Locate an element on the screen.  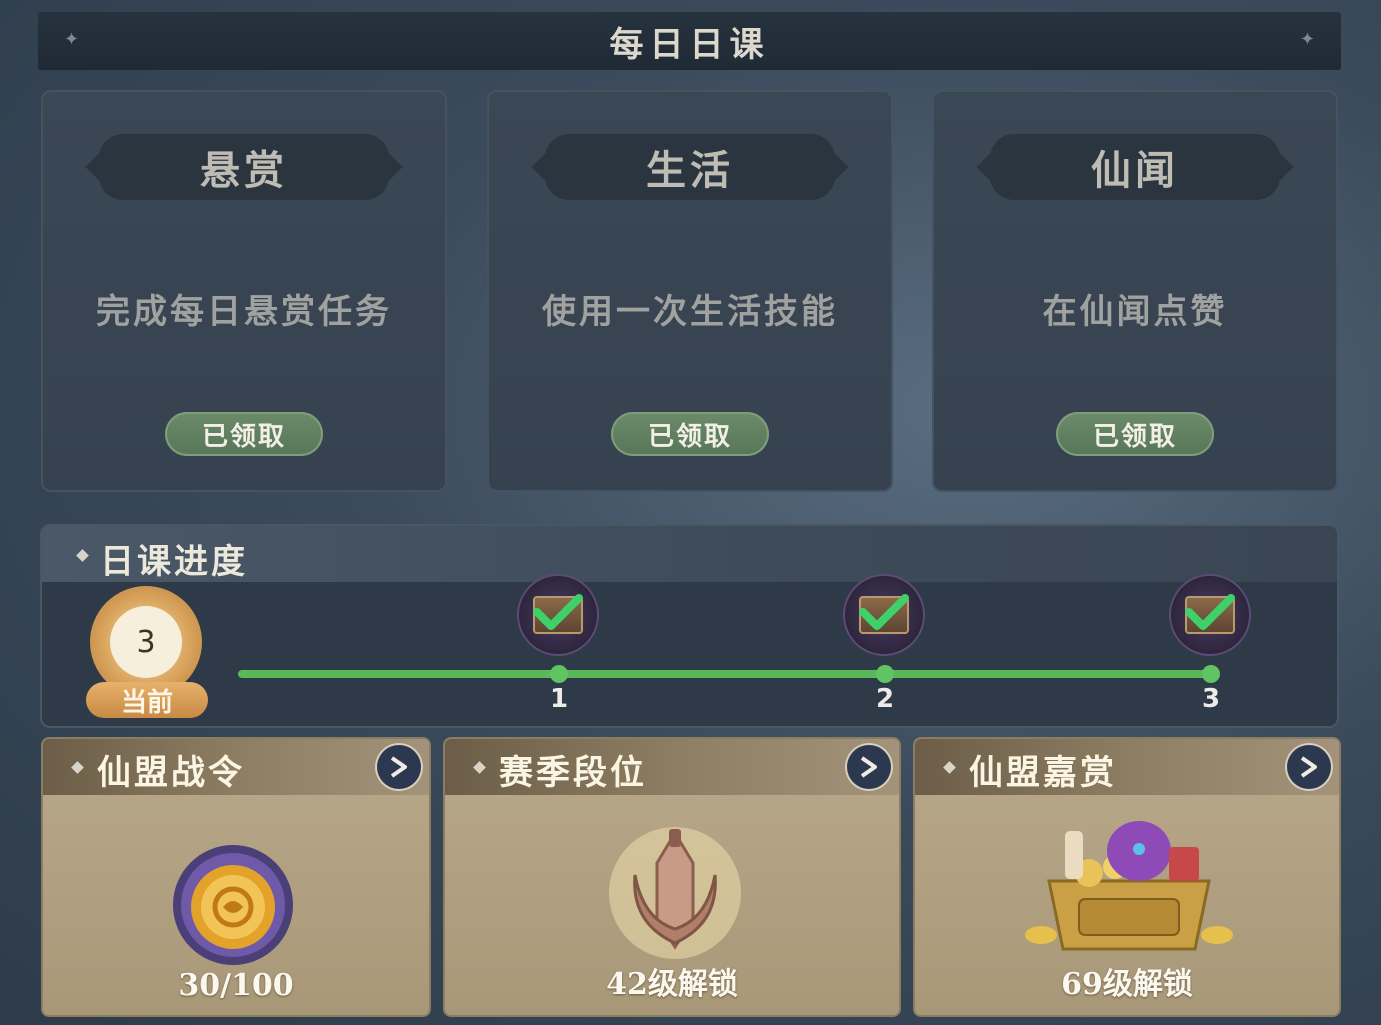
task-category-banner: 生活 is located at coordinates (690, 167).